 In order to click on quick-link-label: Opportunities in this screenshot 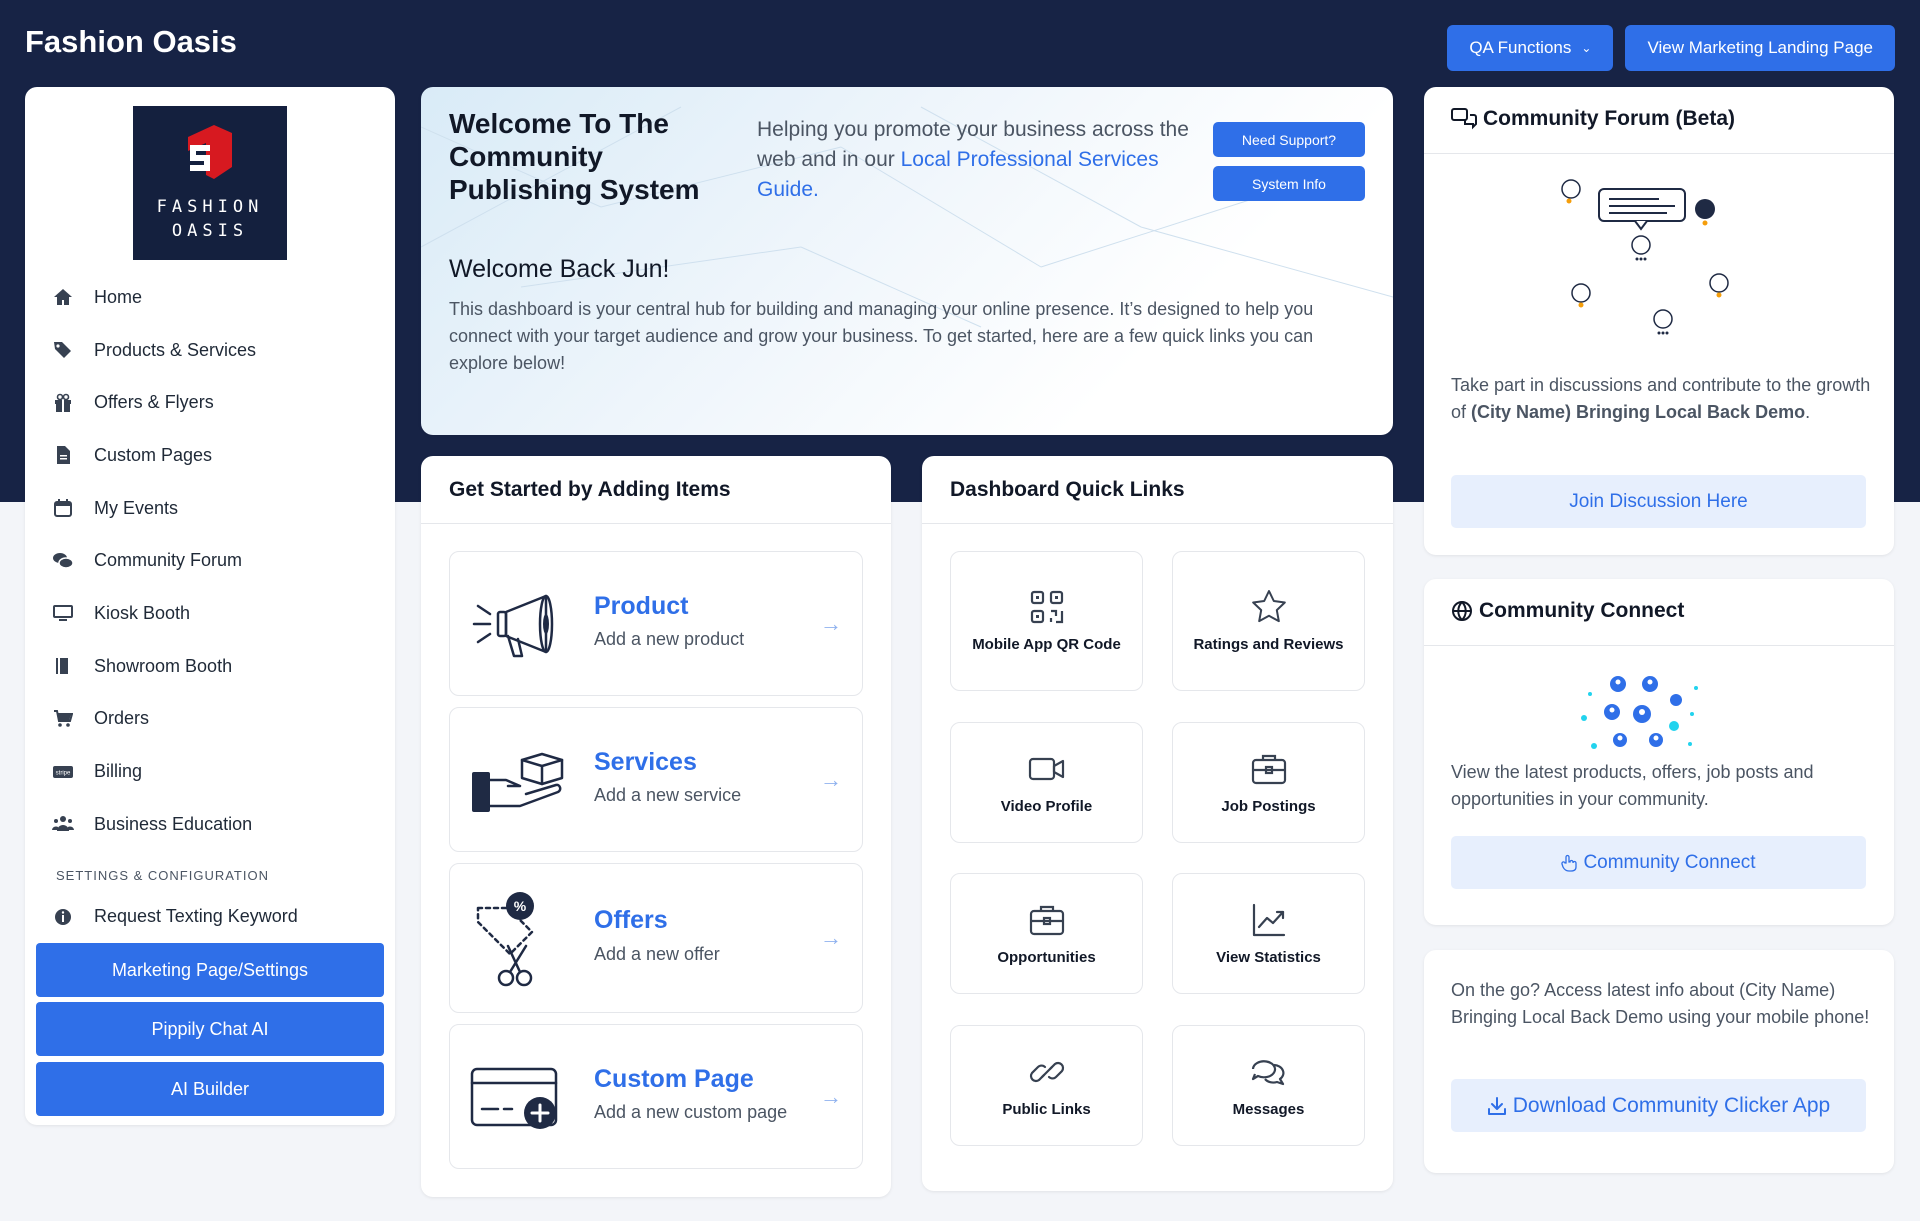, I will do `click(1046, 957)`.